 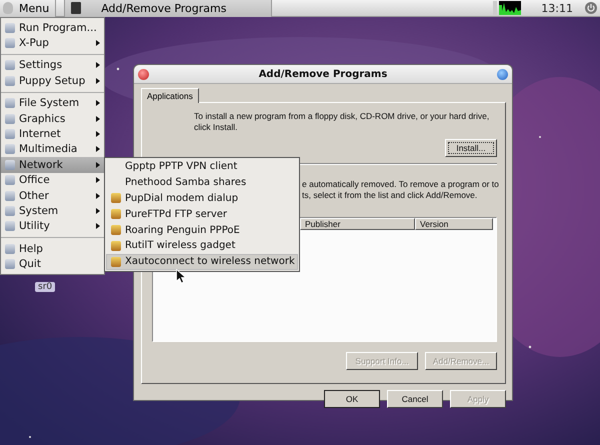 What do you see at coordinates (52, 248) in the screenshot?
I see `menu-item: Help` at bounding box center [52, 248].